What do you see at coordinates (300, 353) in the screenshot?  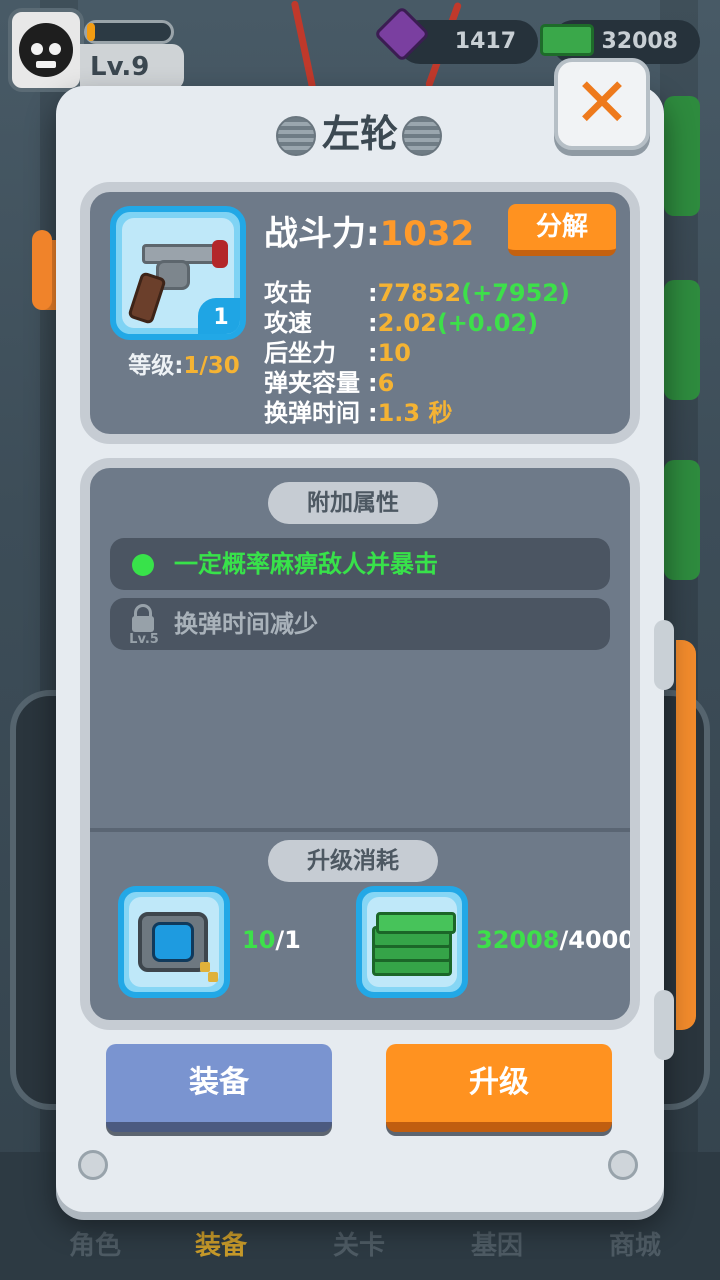 I see `stat-label: 后坐力` at bounding box center [300, 353].